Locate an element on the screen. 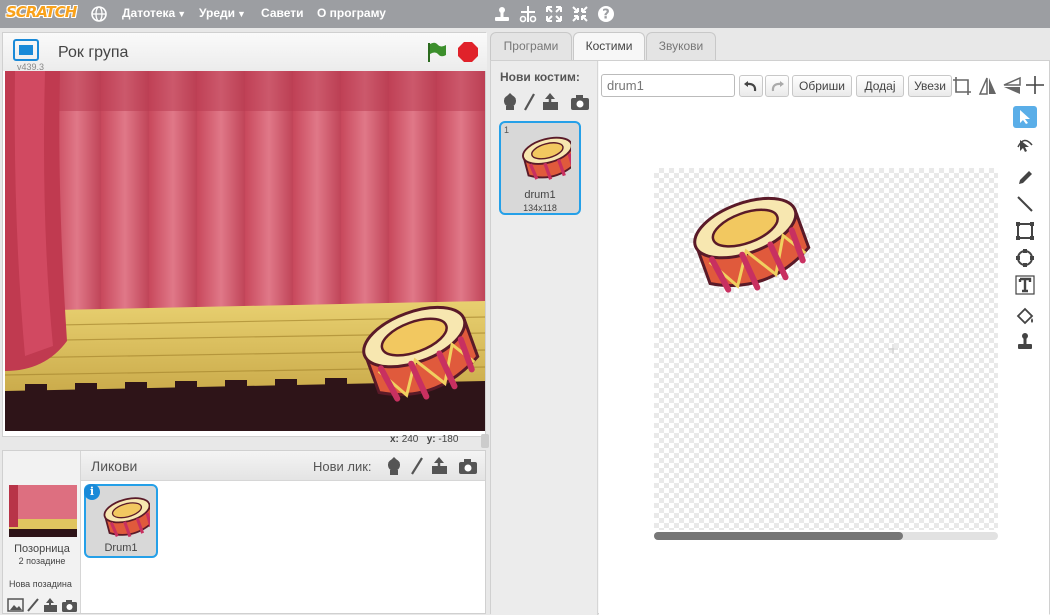  costume-library-icon is located at coordinates (510, 101).